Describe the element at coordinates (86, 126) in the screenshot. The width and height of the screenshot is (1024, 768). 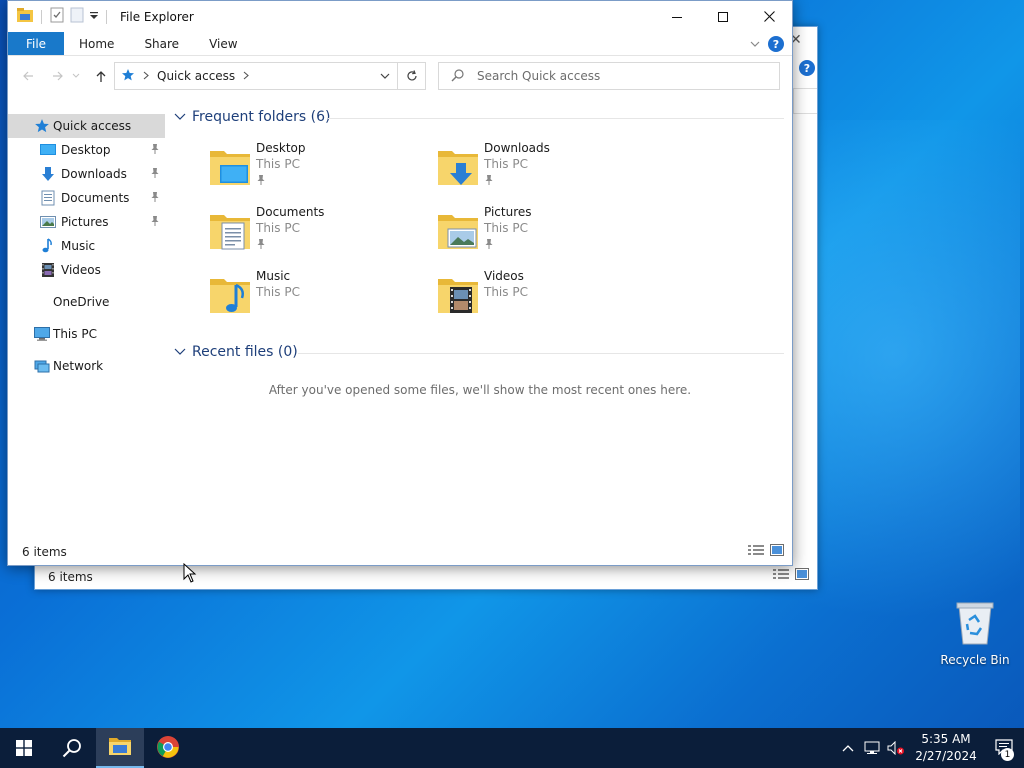
I see `nav-quick-access: Quick access` at that location.